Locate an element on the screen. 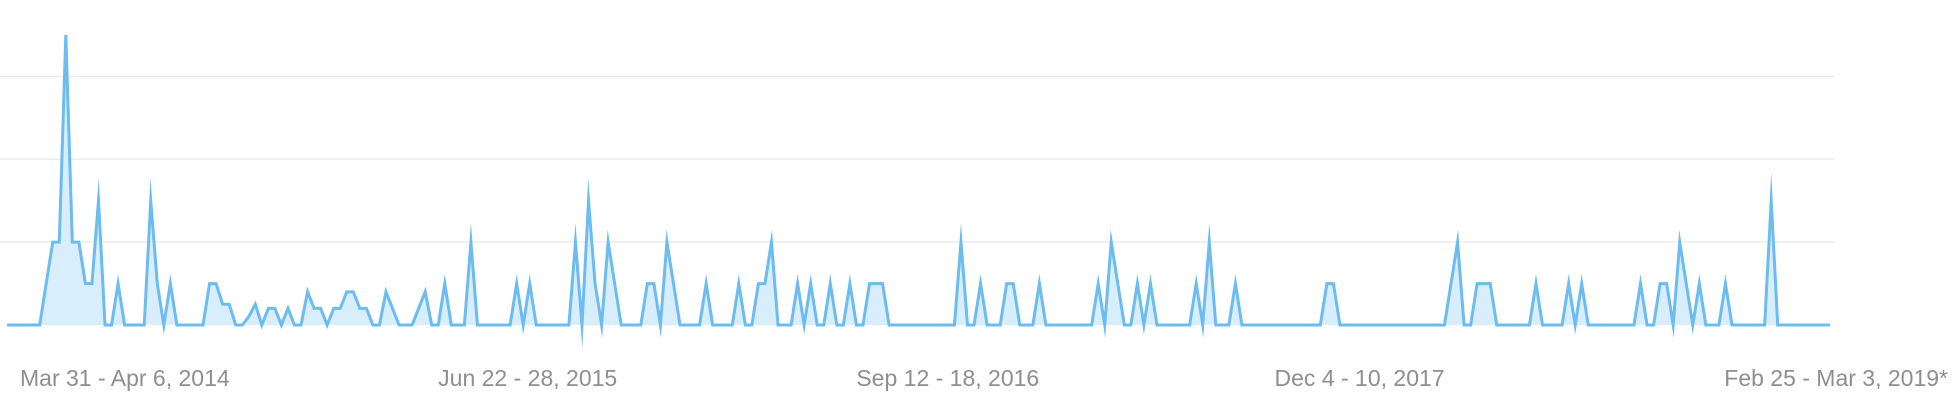  x-tick-label: Dec 4 - 10, 2017 is located at coordinates (1360, 378).